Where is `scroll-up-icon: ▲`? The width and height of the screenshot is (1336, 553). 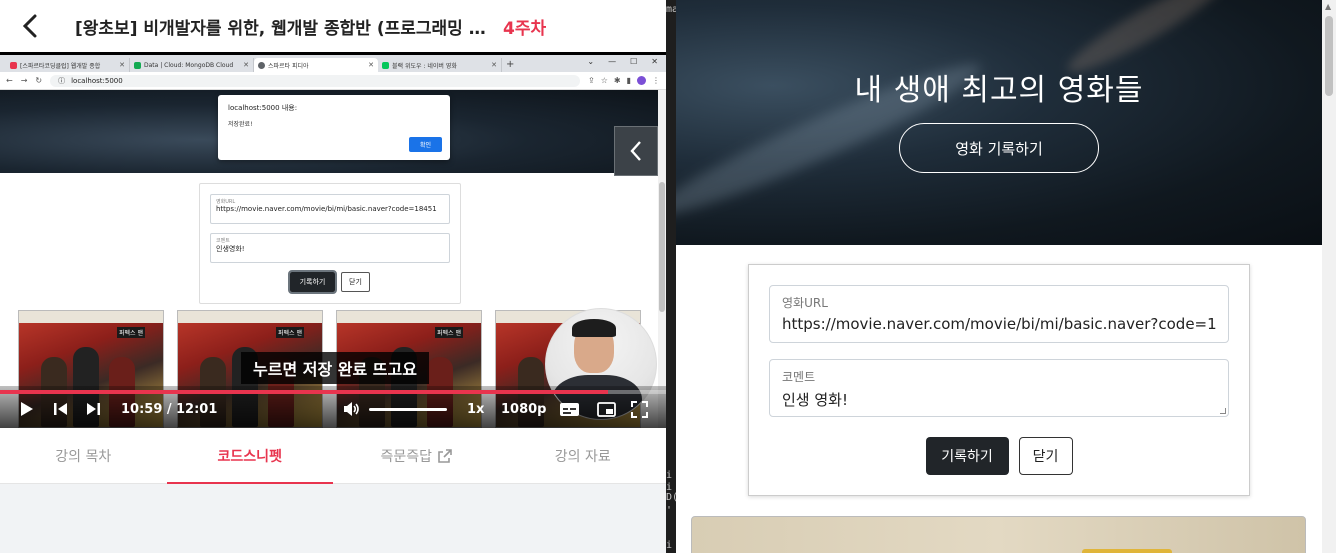
scroll-up-icon: ▲ is located at coordinates (1328, 6).